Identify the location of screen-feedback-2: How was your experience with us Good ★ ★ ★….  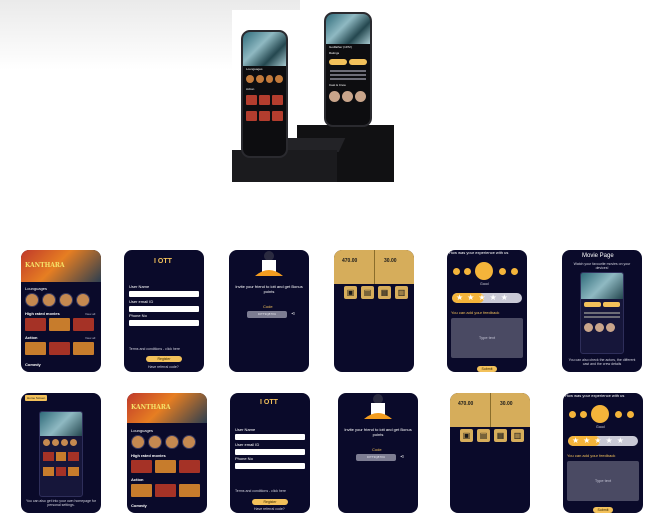
(603, 453).